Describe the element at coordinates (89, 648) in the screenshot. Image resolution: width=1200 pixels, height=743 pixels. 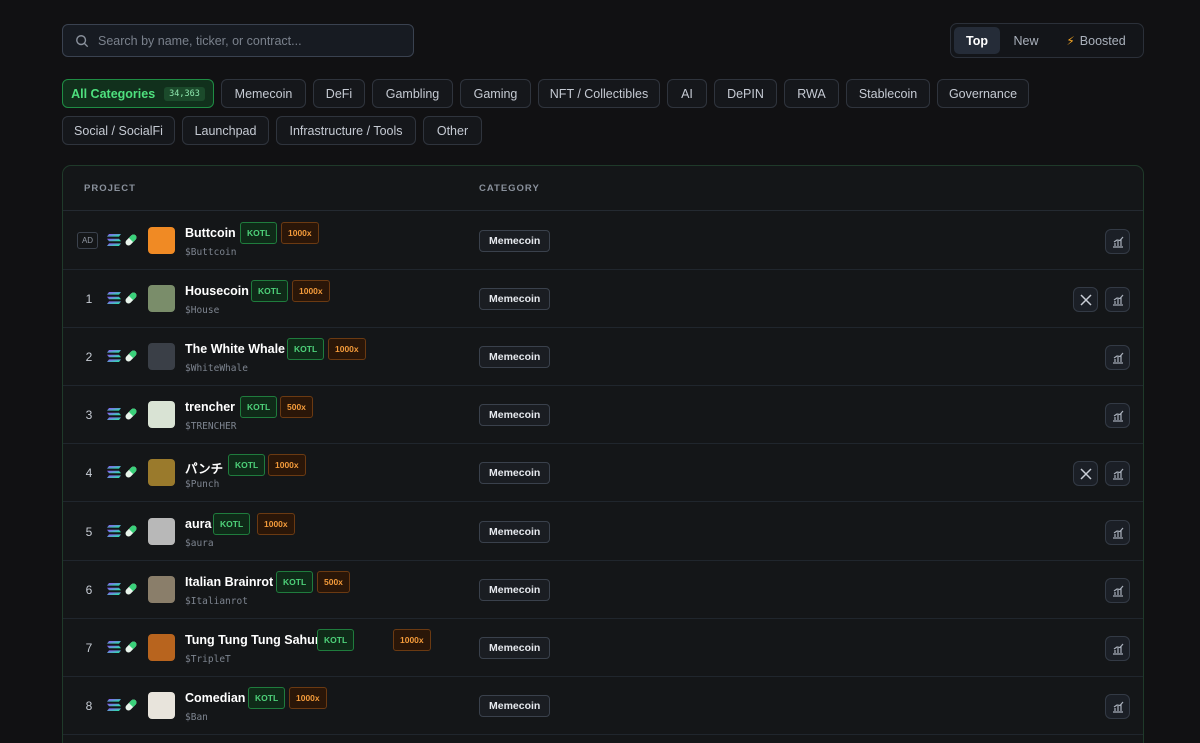
I see `rank-number: 7` at that location.